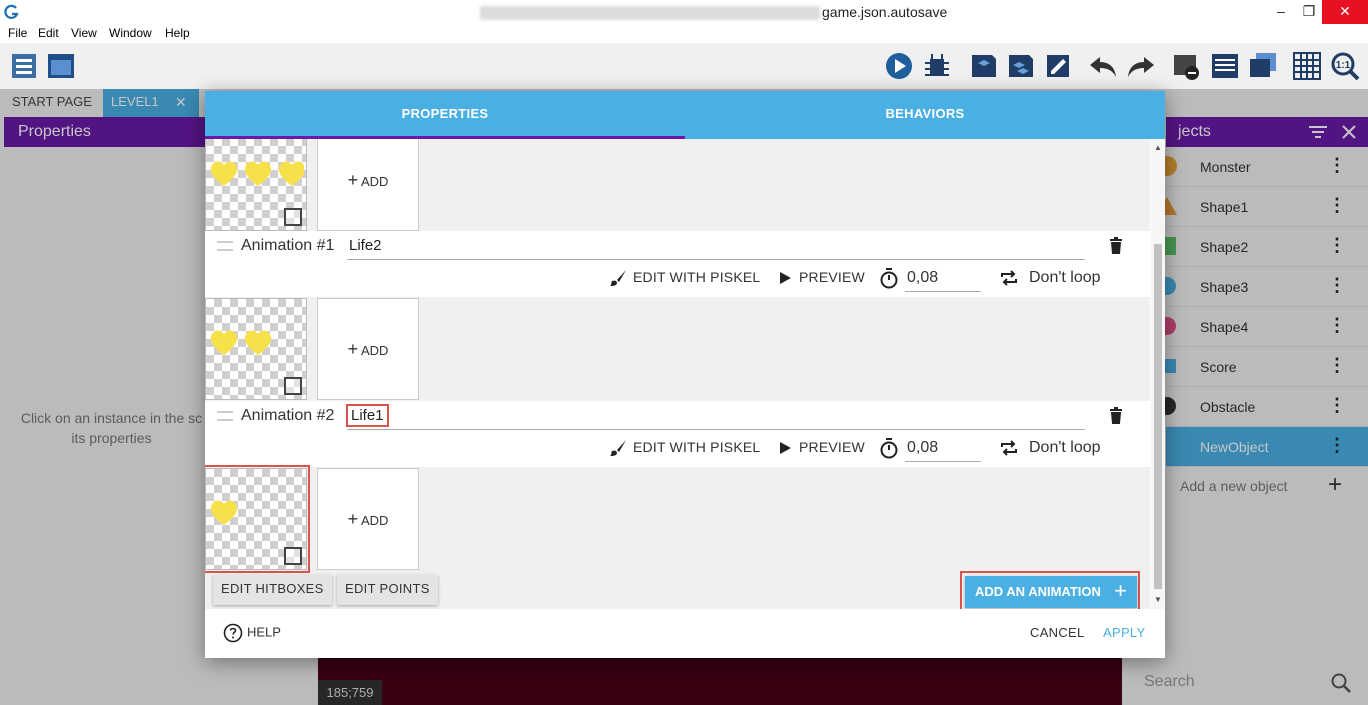 This screenshot has height=705, width=1368. What do you see at coordinates (1158, 416) in the screenshot?
I see `scroll-thumb` at bounding box center [1158, 416].